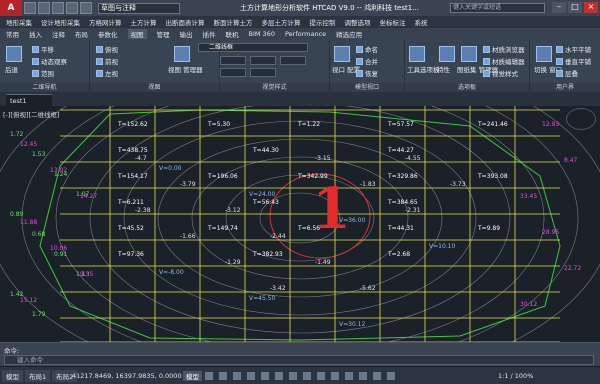 The image size is (600, 384). Describe the element at coordinates (391, 376) in the screenshot. I see `clean-screen-icon` at that location.